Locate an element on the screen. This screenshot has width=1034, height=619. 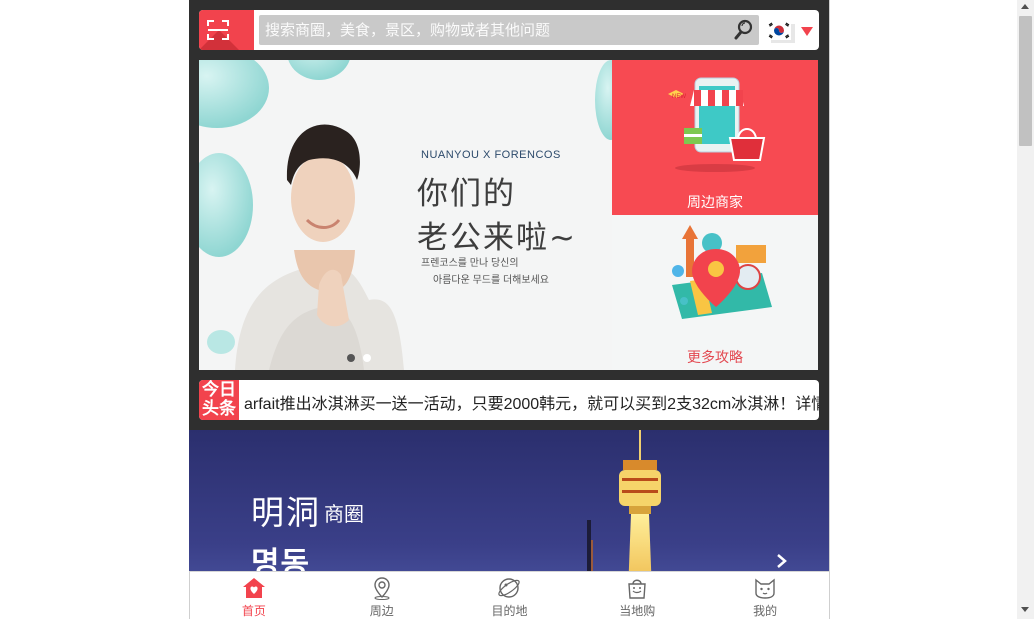
banner-korean-line2: 아름다운 무드를 더해보세요 is located at coordinates (491, 280).